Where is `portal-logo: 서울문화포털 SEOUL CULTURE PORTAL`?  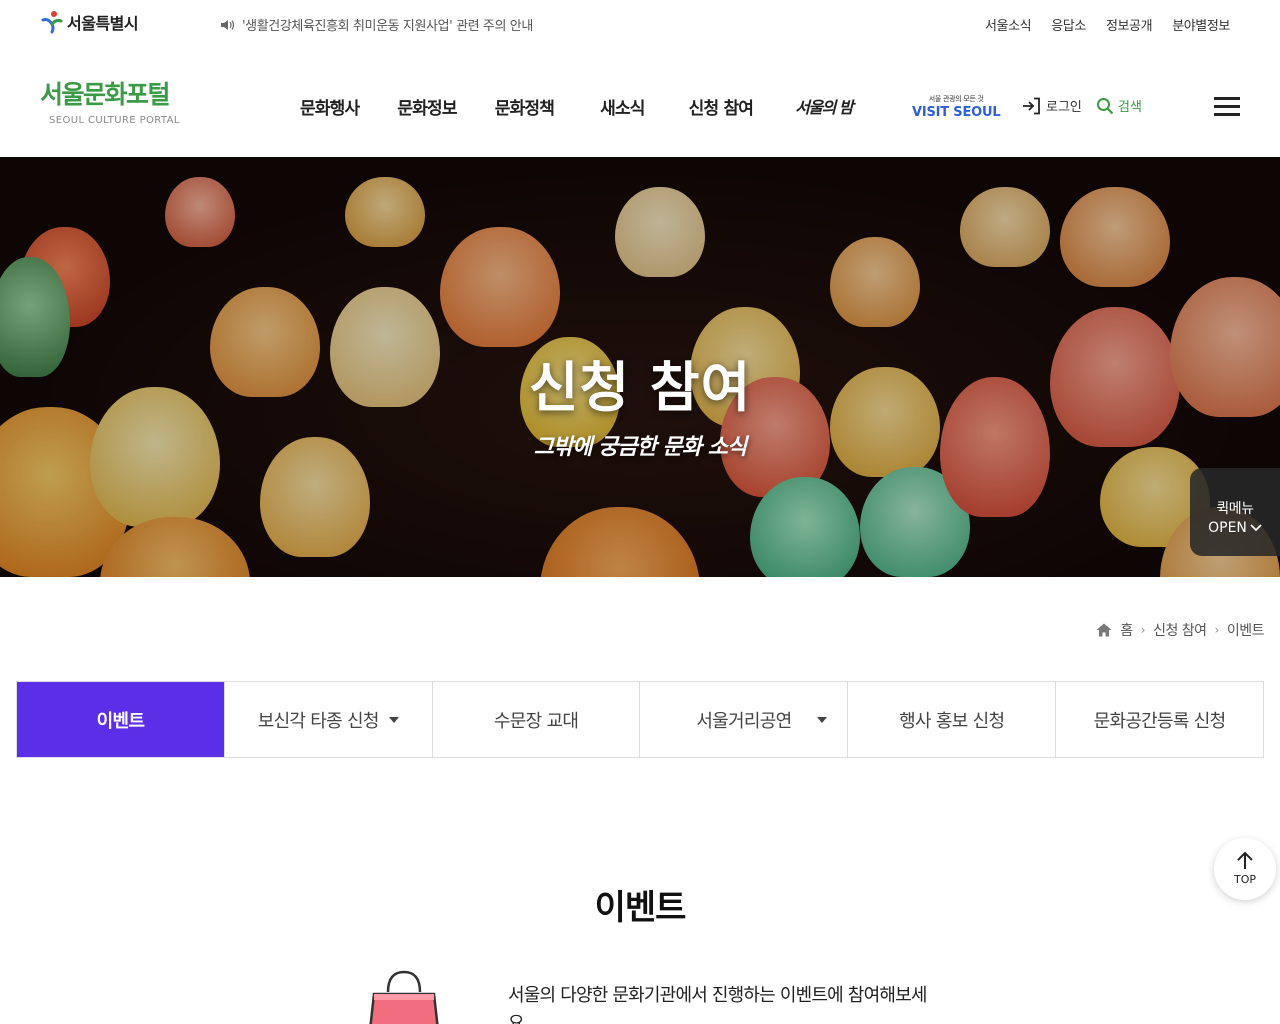
portal-logo: 서울문화포털 SEOUL CULTURE PORTAL is located at coordinates (110, 103).